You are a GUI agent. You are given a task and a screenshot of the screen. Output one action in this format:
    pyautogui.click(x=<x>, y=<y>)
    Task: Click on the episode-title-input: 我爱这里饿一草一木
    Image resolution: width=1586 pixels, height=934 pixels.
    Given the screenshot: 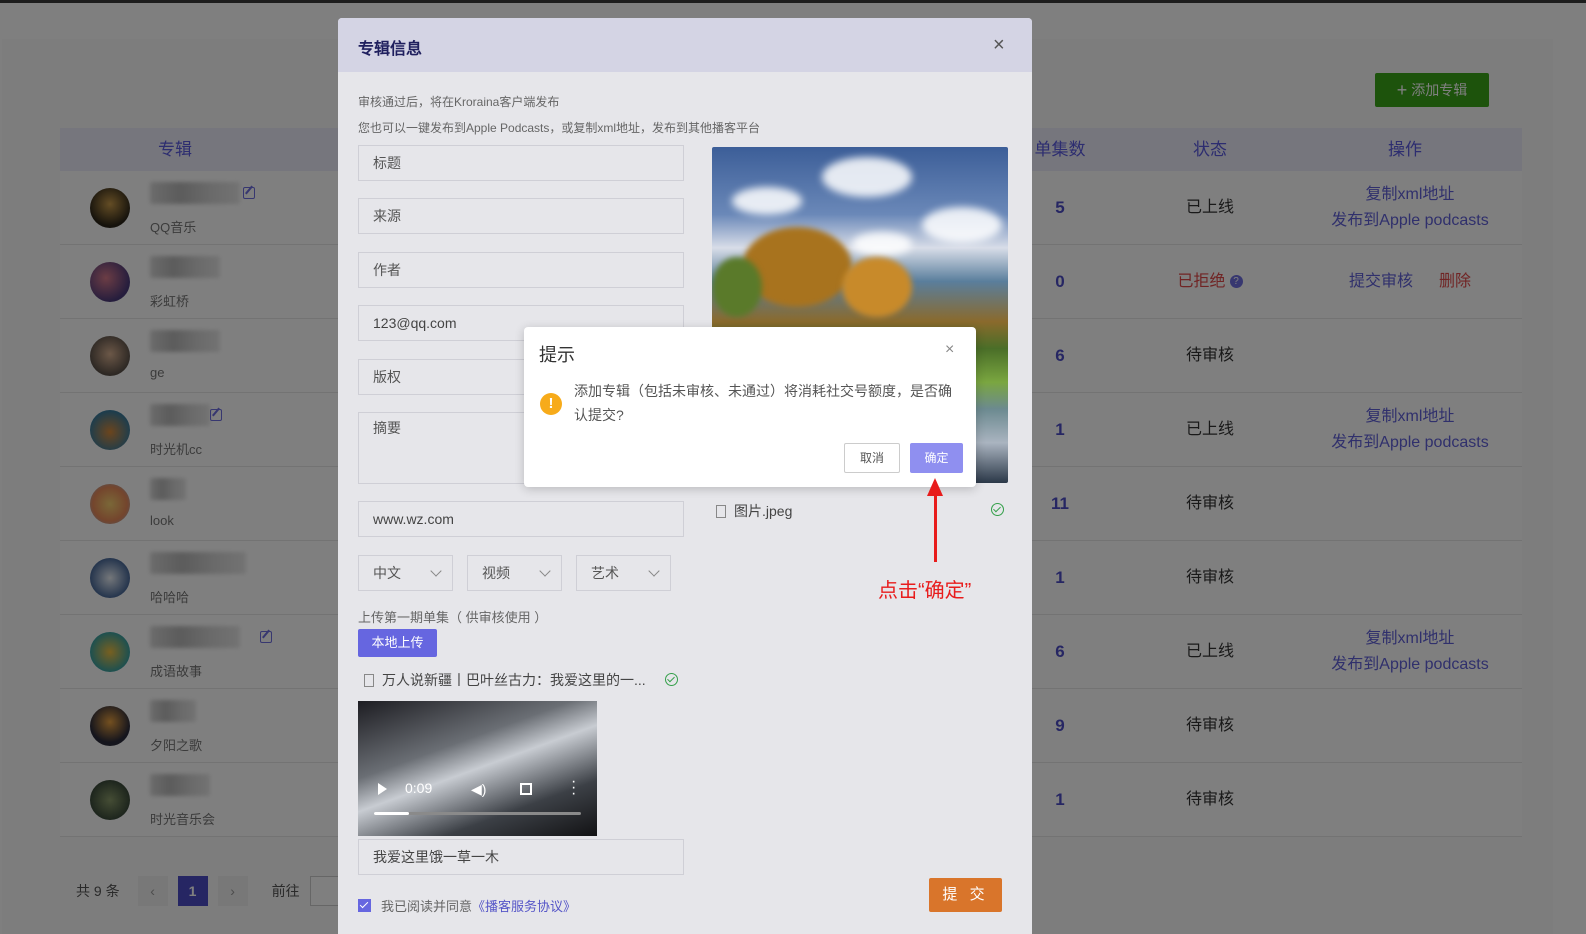 What is the action you would take?
    pyautogui.click(x=521, y=857)
    